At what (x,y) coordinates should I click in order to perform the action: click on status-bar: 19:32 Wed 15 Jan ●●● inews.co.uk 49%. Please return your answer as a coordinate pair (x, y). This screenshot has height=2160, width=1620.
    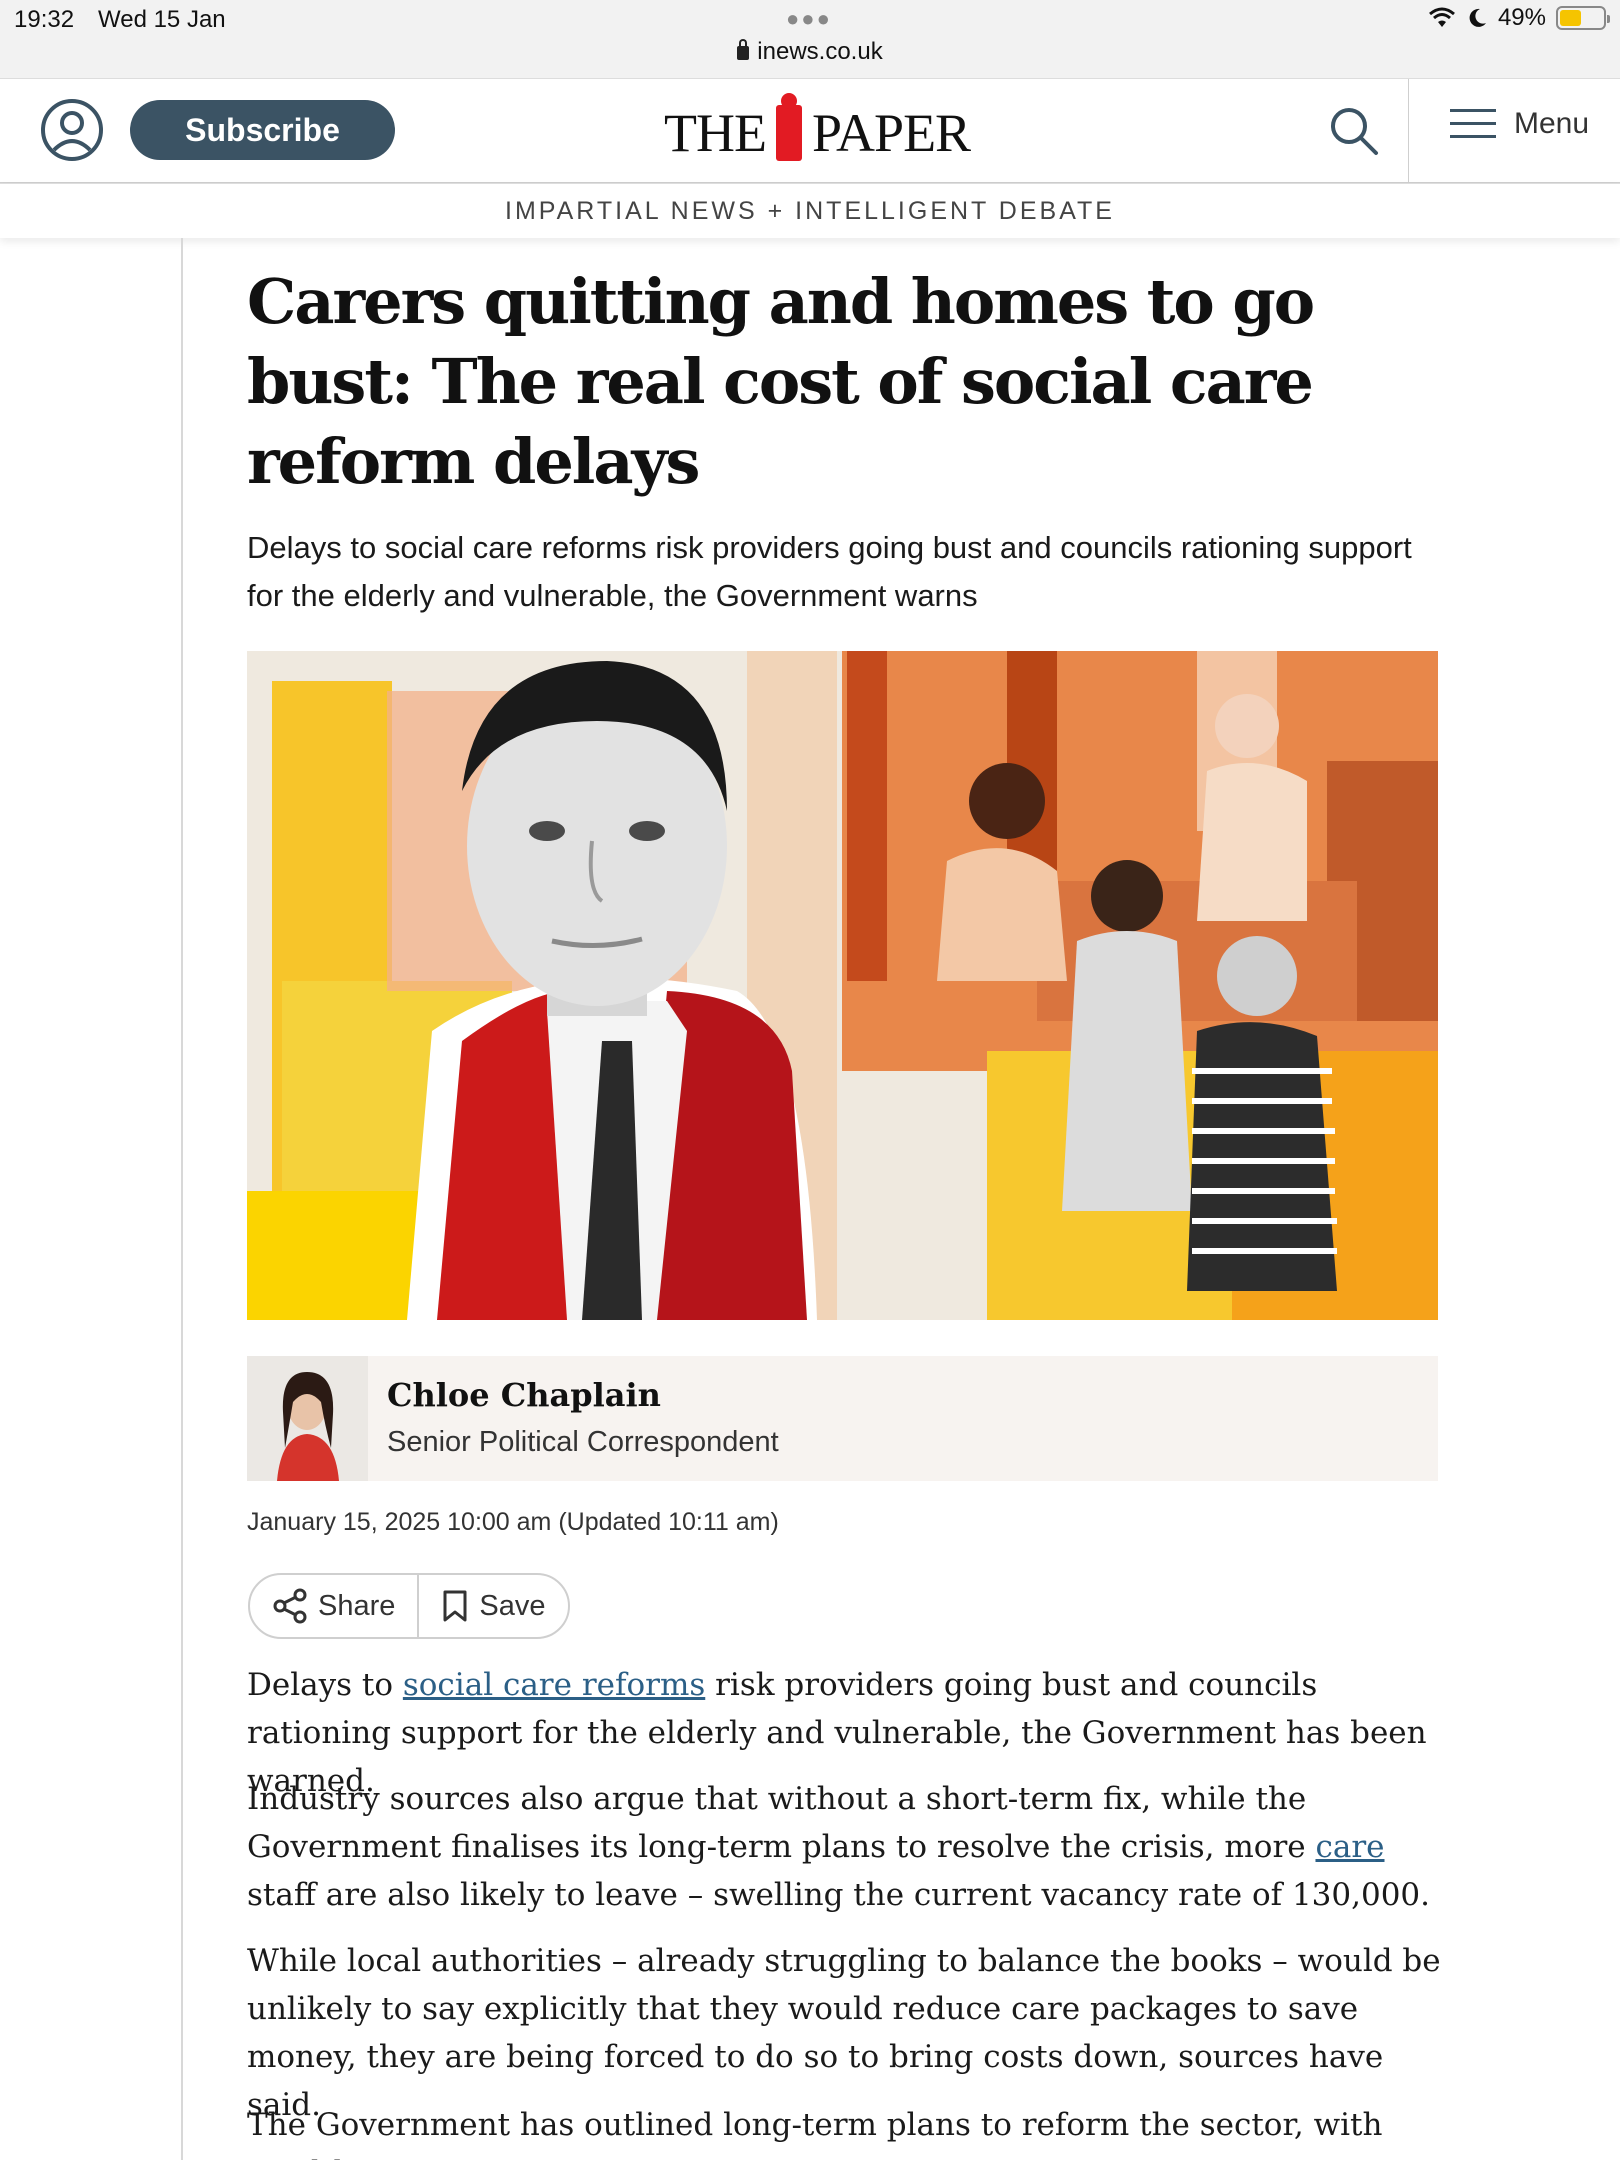
    Looking at the image, I should click on (810, 39).